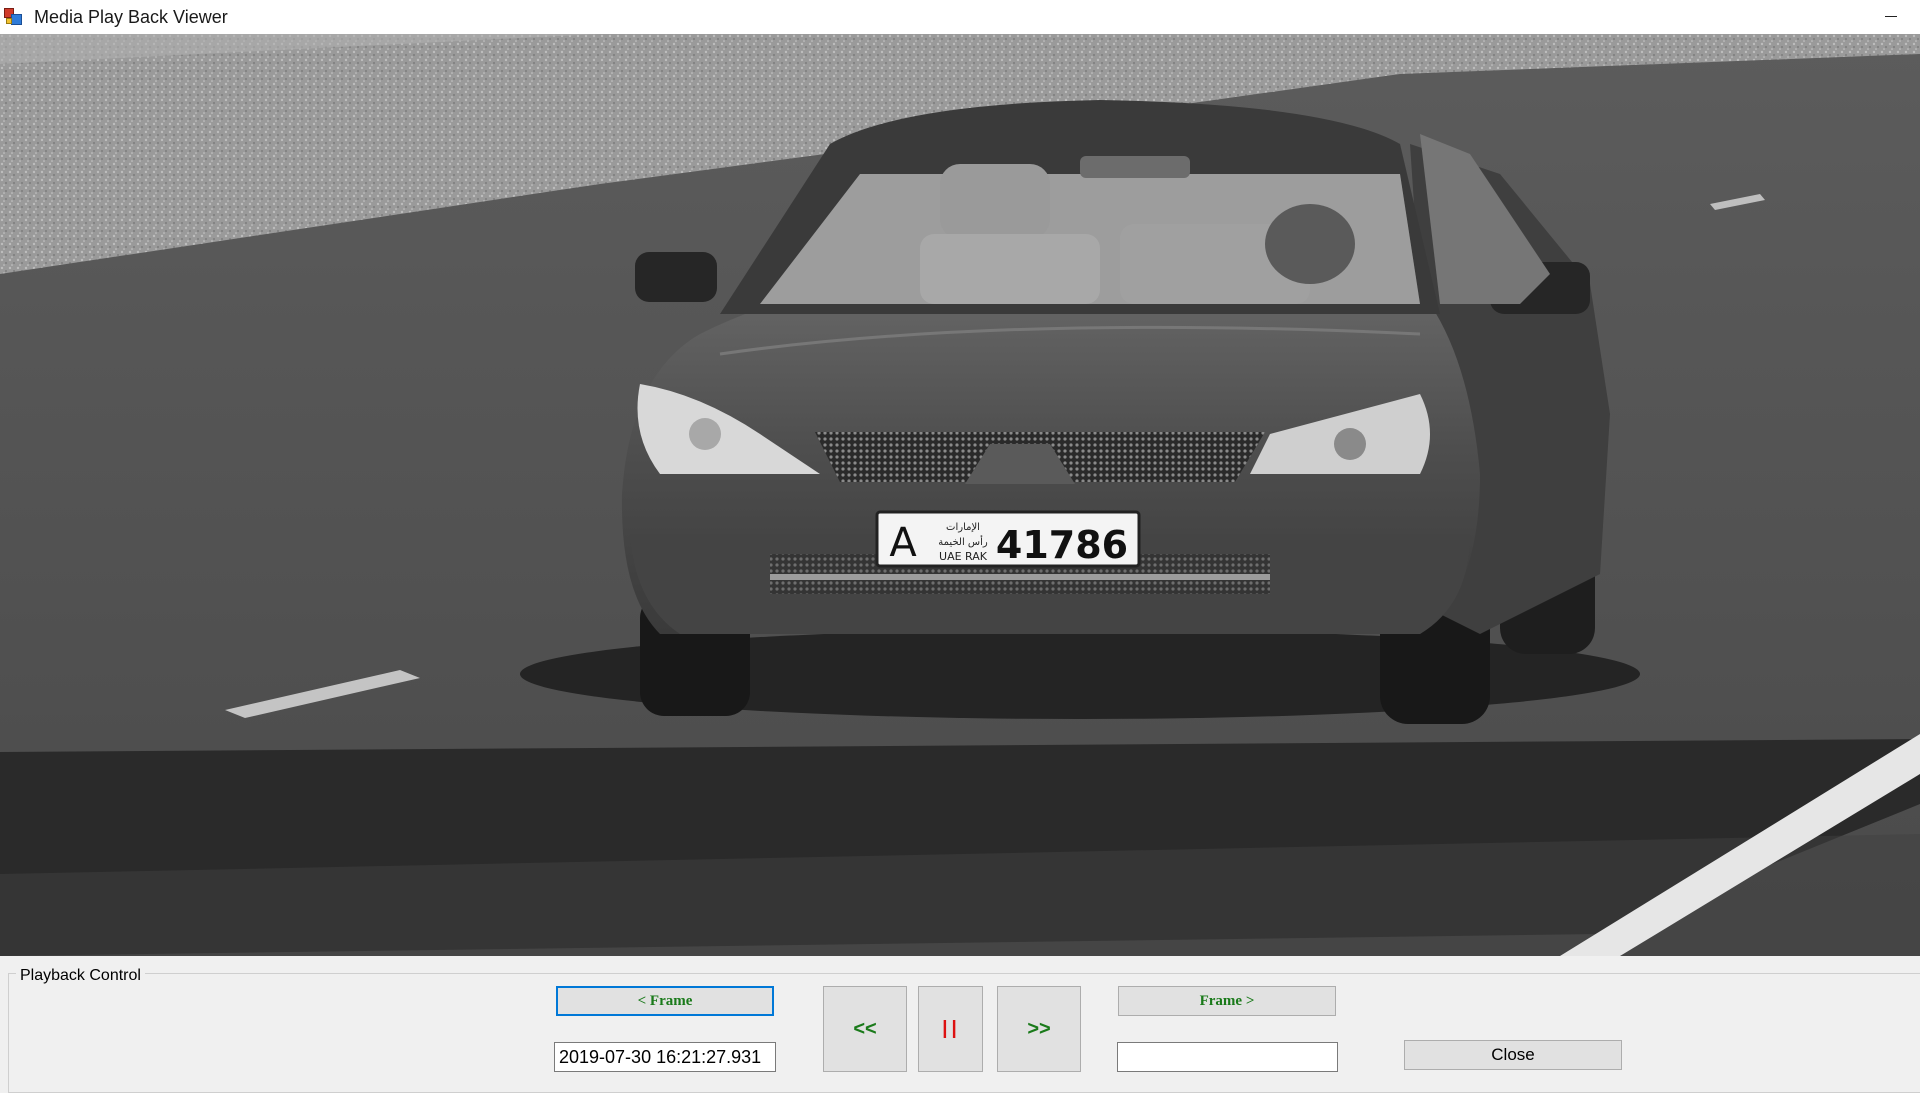 This screenshot has width=1920, height=1093. Describe the element at coordinates (665, 1001) in the screenshot. I see `previous-frame-button: < Frame` at that location.